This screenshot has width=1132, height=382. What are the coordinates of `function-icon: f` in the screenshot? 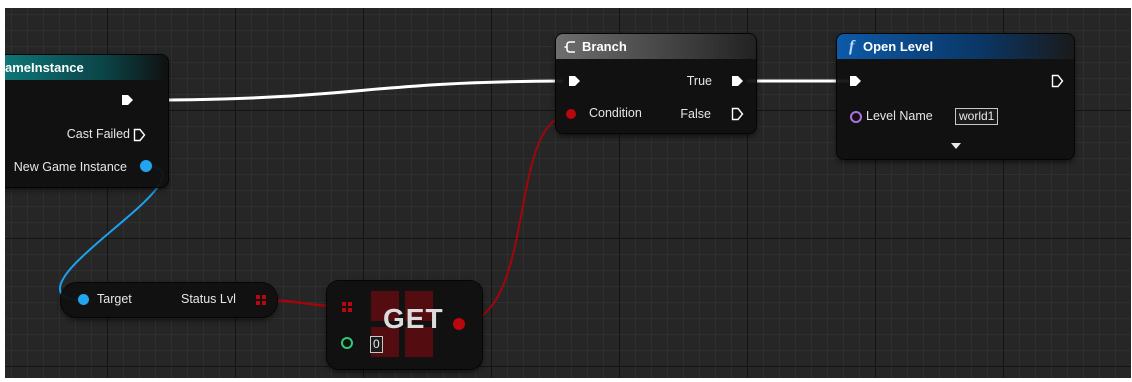 It's located at (852, 46).